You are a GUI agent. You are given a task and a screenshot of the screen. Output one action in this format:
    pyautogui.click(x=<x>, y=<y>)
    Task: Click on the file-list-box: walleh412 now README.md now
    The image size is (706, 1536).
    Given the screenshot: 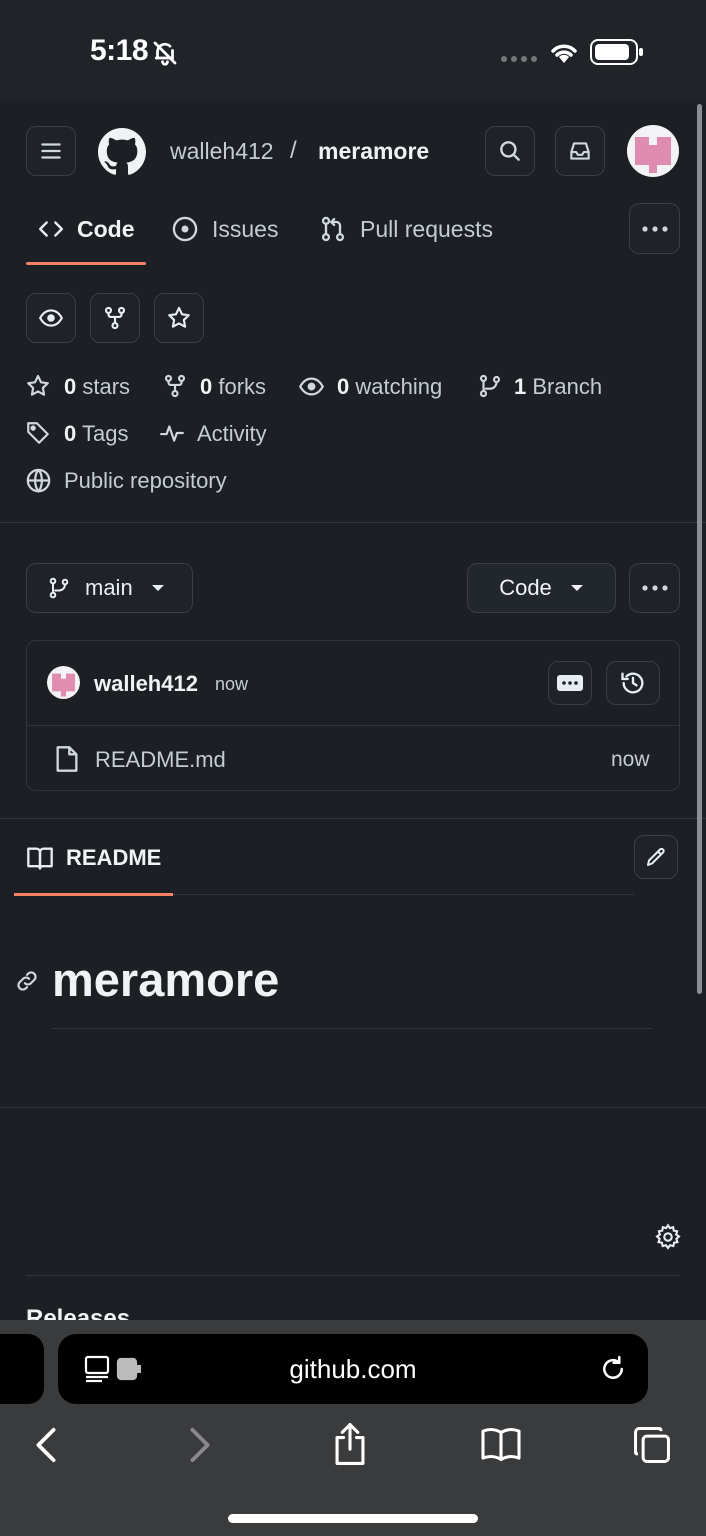 What is the action you would take?
    pyautogui.click(x=353, y=715)
    